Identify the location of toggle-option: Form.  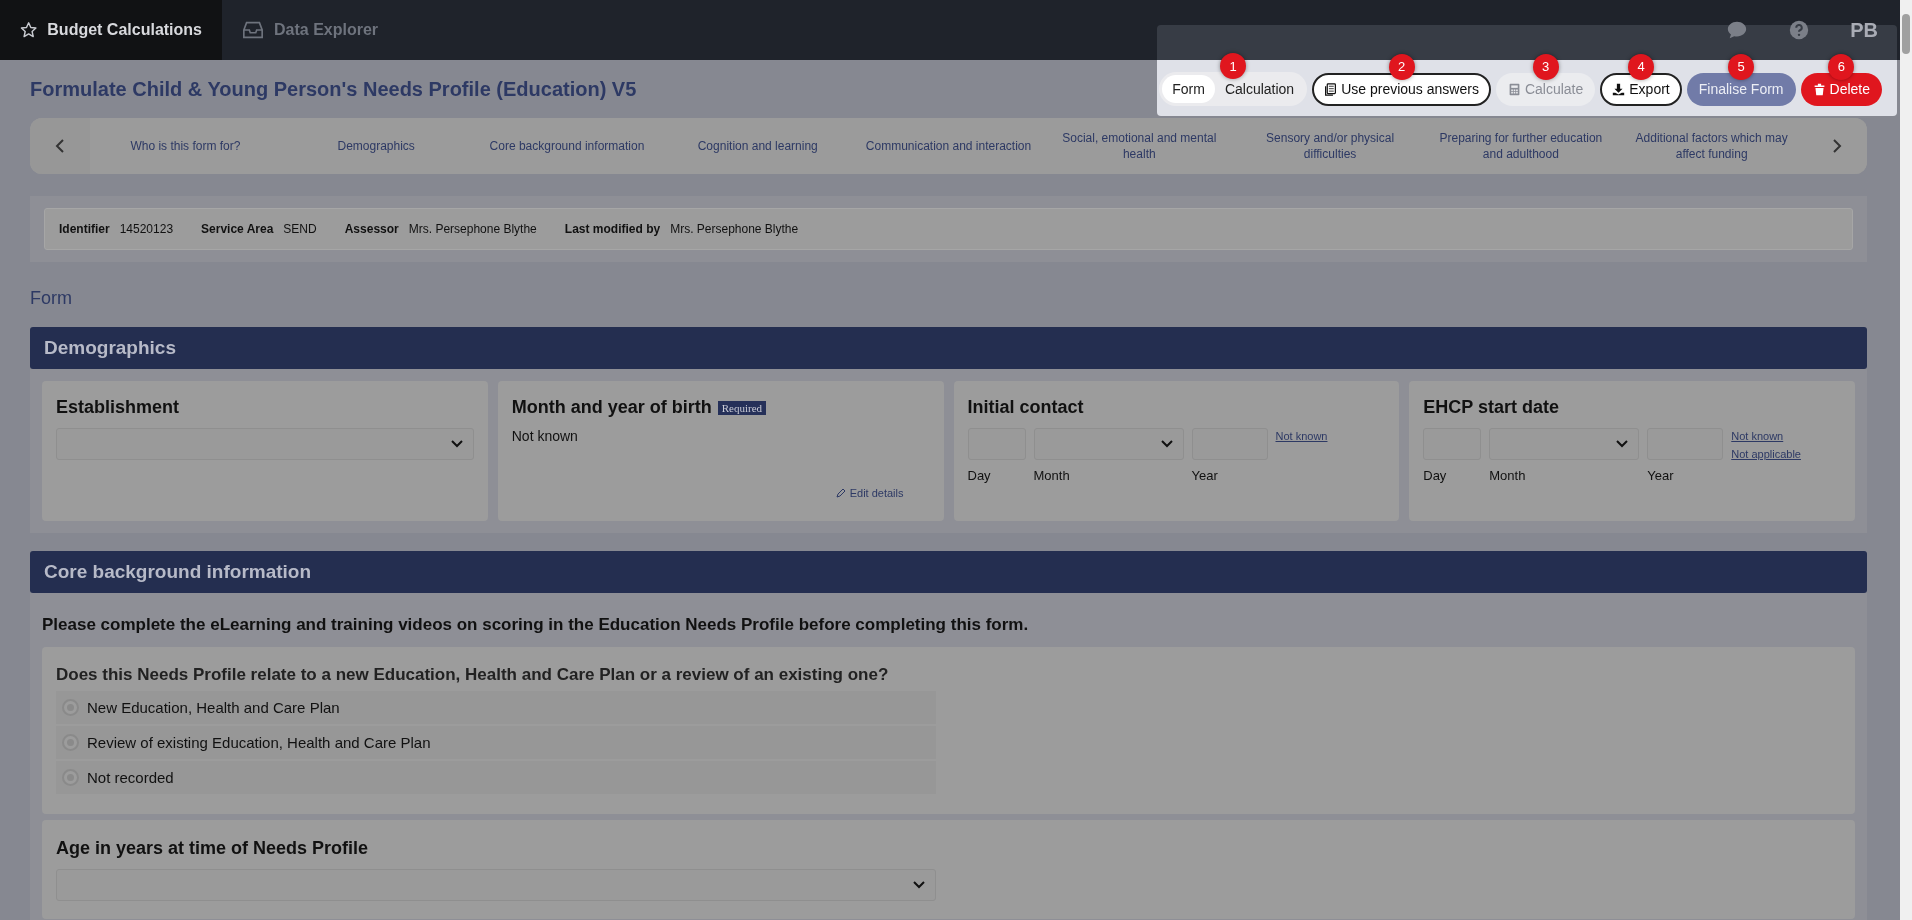
(1188, 89).